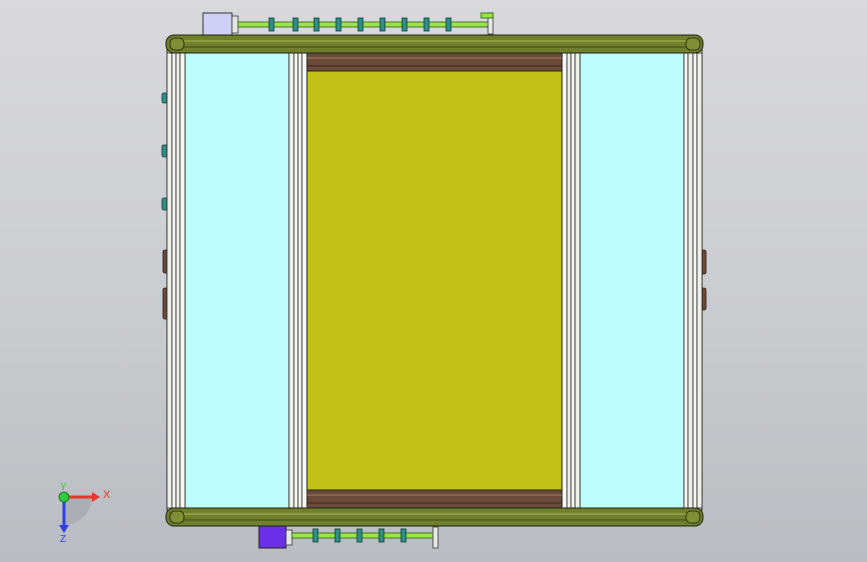  Describe the element at coordinates (63, 539) in the screenshot. I see `triad-z-label: Z` at that location.